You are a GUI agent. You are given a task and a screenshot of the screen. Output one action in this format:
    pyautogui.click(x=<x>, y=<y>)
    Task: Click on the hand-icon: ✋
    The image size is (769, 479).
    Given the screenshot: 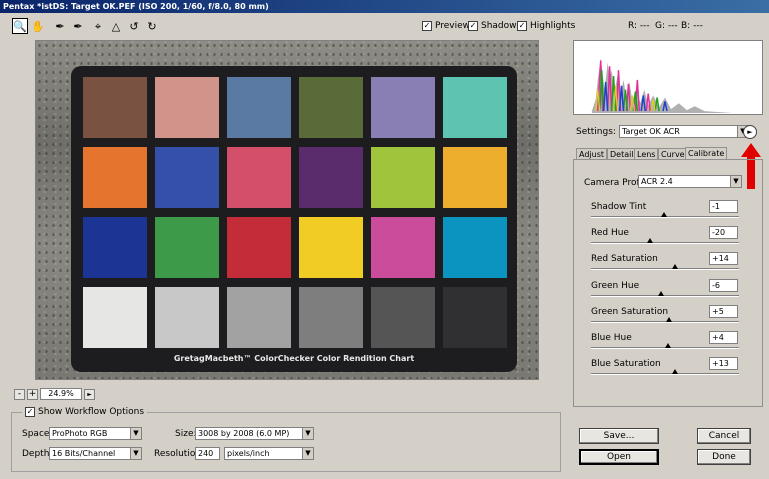 What is the action you would take?
    pyautogui.click(x=38, y=26)
    